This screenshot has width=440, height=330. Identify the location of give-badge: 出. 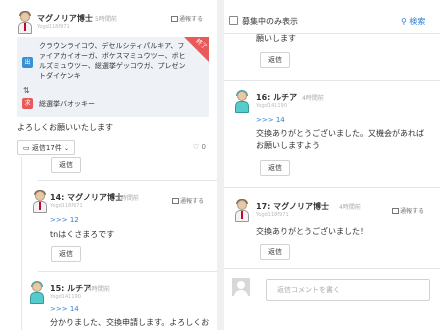
(27, 62).